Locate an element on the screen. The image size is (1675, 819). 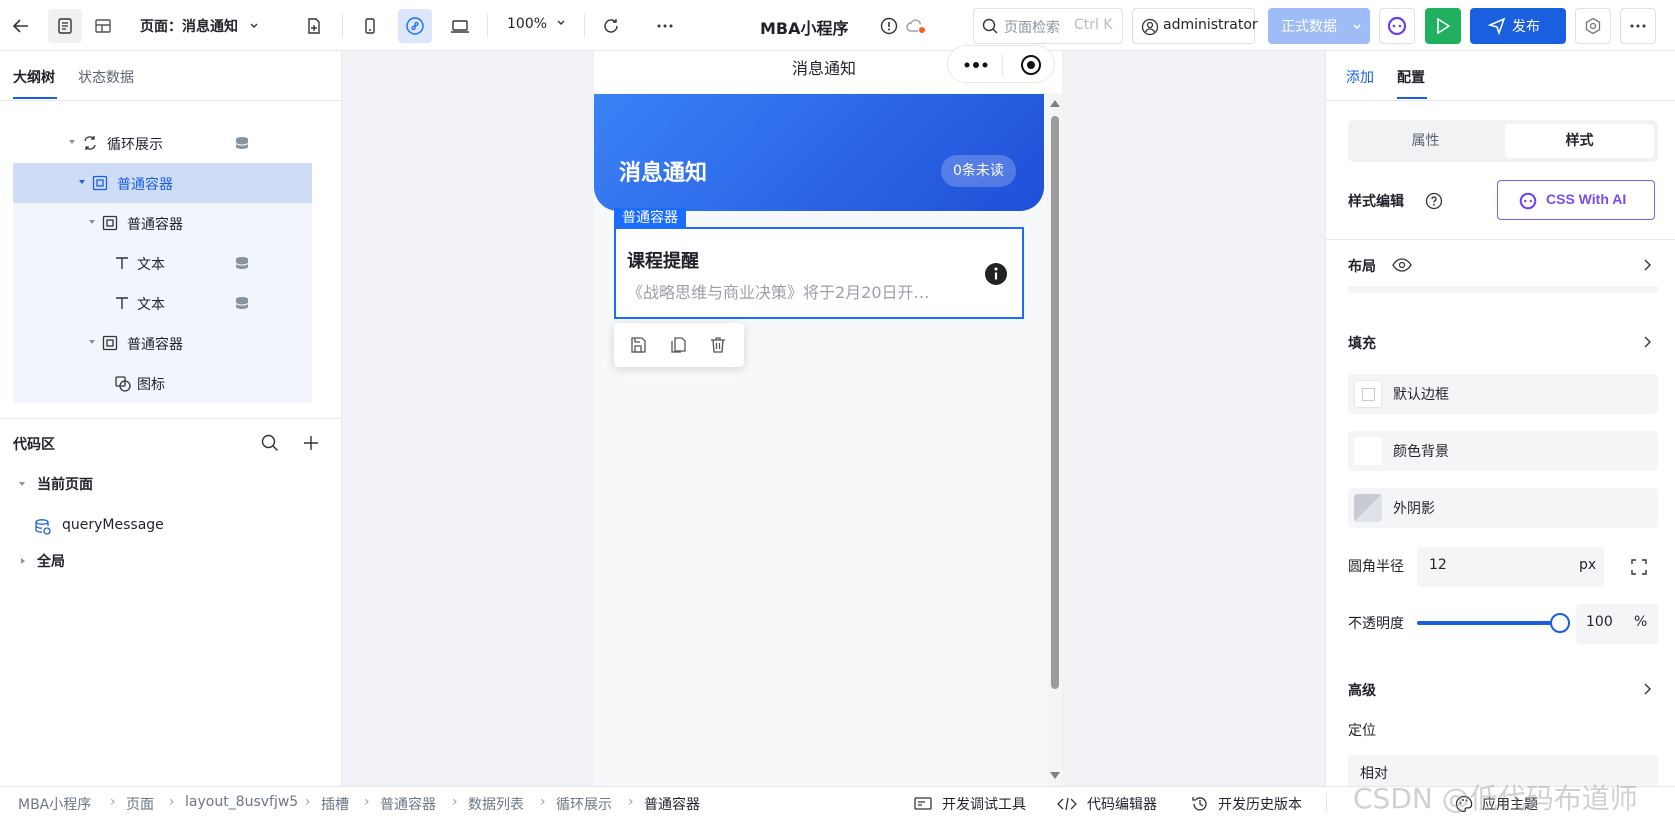
shadow-row: 外阴影 is located at coordinates (1503, 508).